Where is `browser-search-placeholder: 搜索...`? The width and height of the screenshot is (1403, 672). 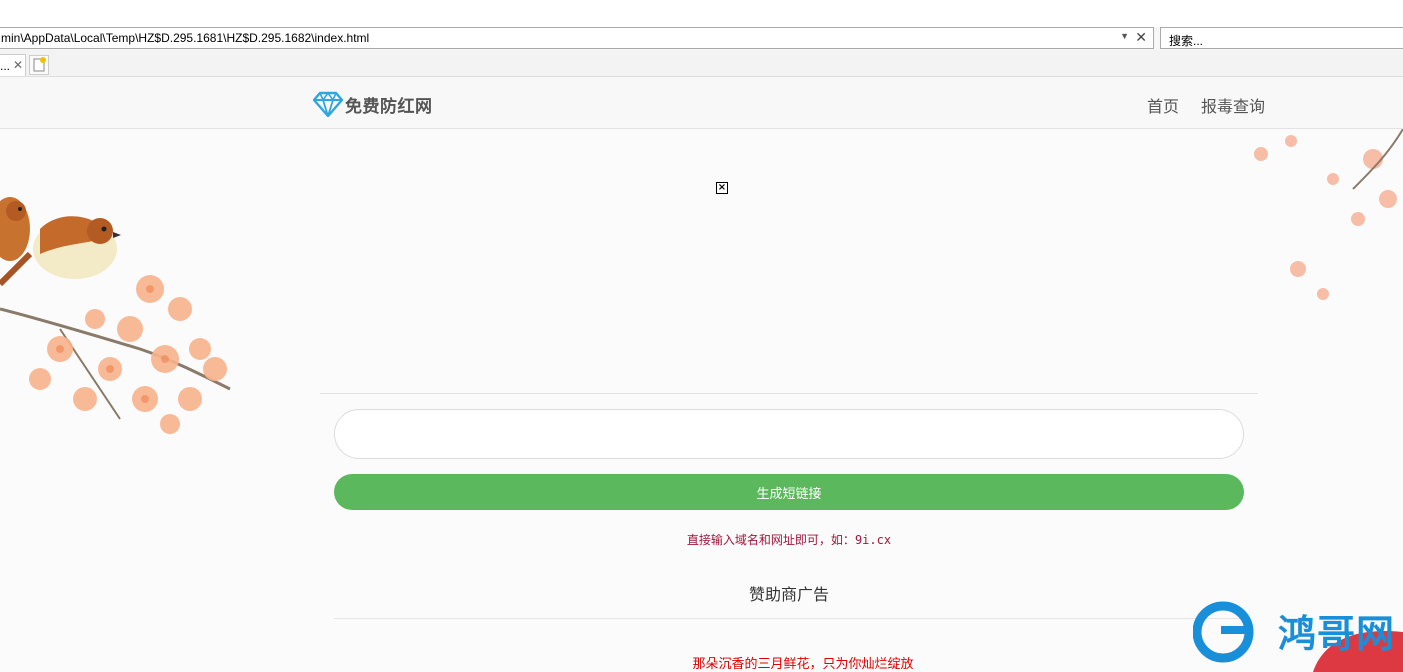
browser-search-placeholder: 搜索... is located at coordinates (1186, 41).